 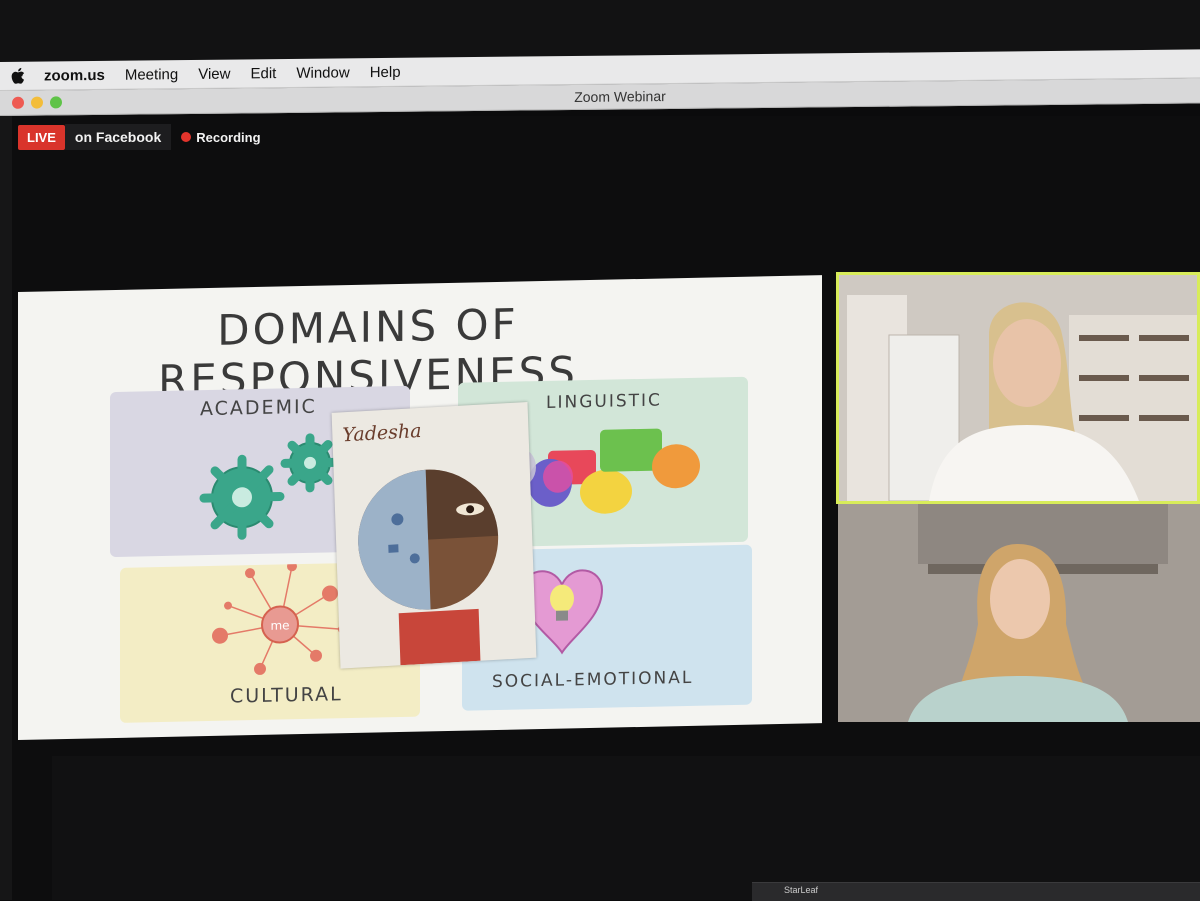 I want to click on recording-label: Recording, so click(x=228, y=137).